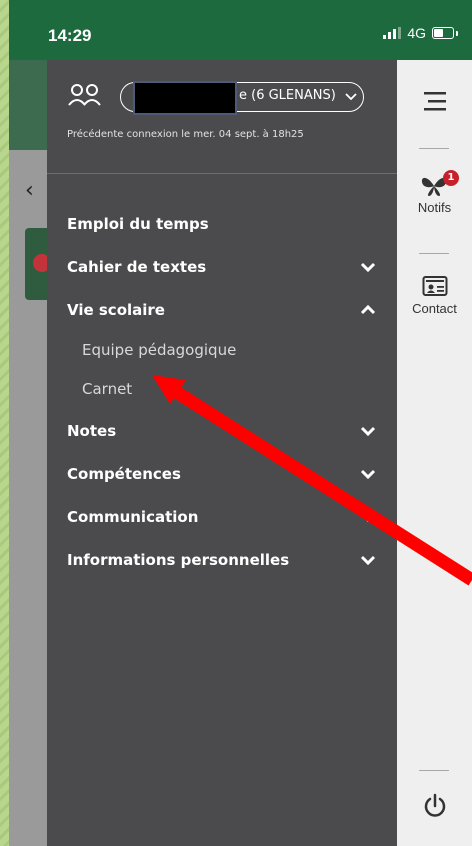  Describe the element at coordinates (84, 95) in the screenshot. I see `users-icon` at that location.